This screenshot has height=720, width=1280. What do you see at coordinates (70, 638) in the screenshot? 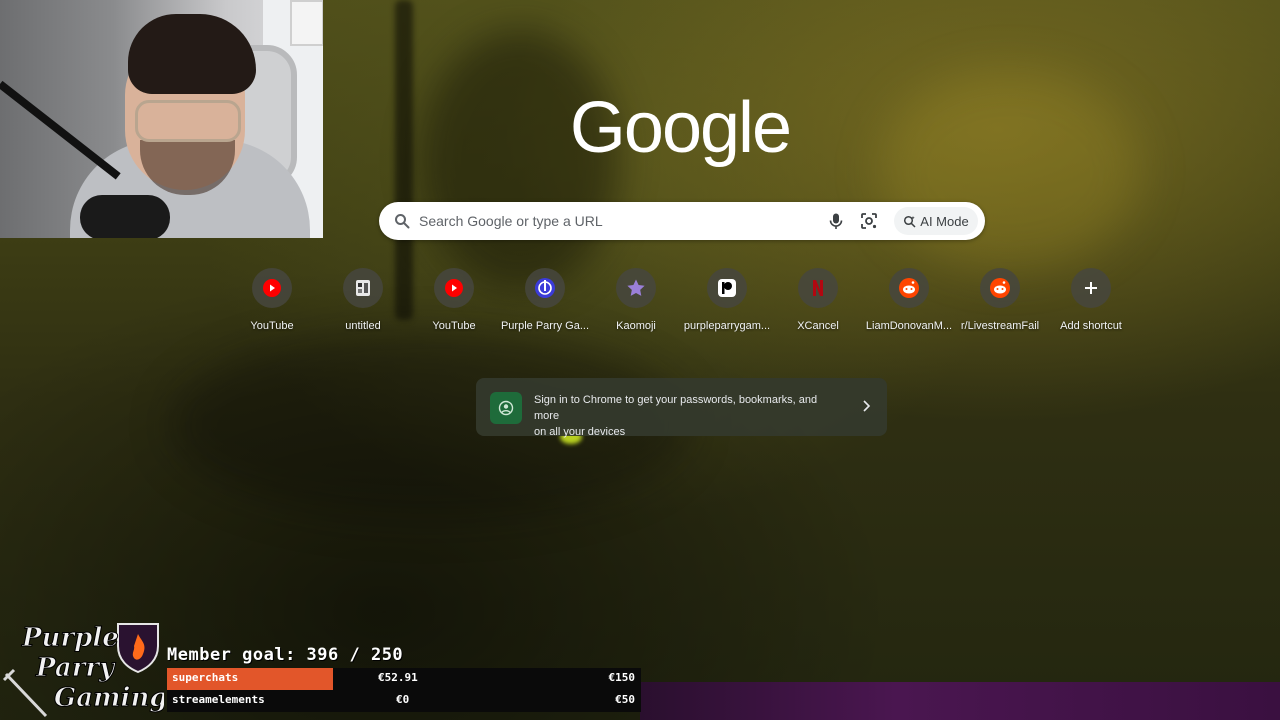
I see `logo-line: Purple` at bounding box center [70, 638].